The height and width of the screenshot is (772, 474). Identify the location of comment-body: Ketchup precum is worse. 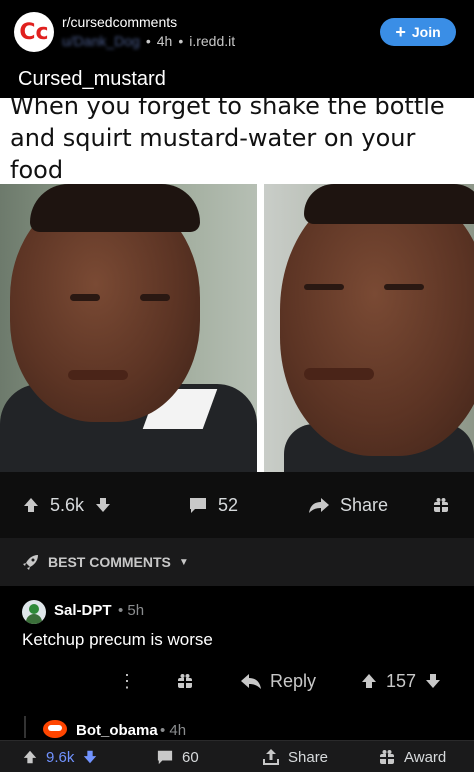
(117, 639).